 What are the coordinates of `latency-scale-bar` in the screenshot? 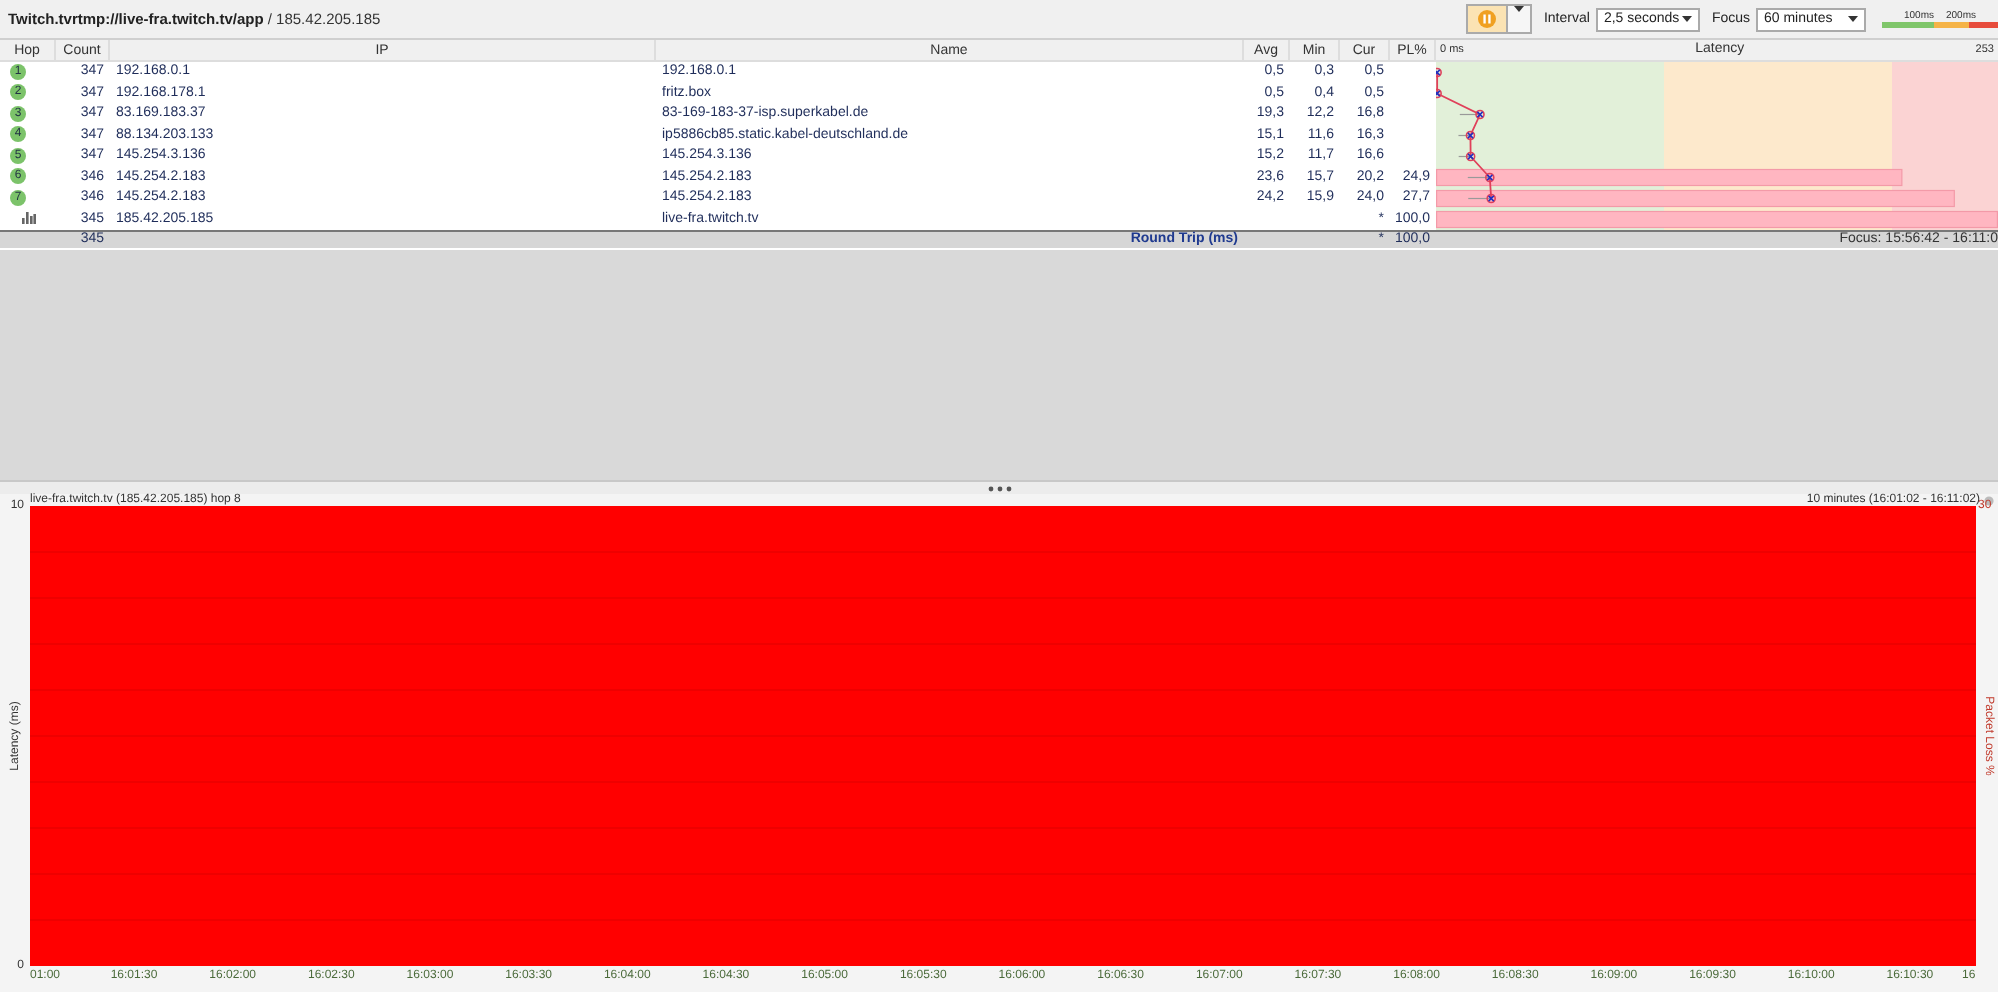 It's located at (1940, 25).